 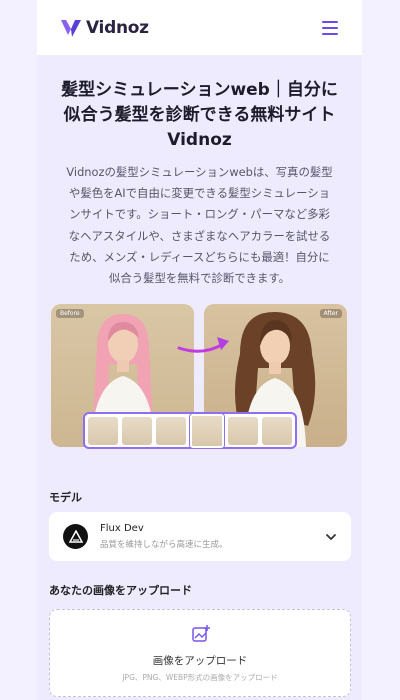 What do you see at coordinates (199, 278) in the screenshot?
I see `intro-line: 似合う髪型を無料で診断できます。` at bounding box center [199, 278].